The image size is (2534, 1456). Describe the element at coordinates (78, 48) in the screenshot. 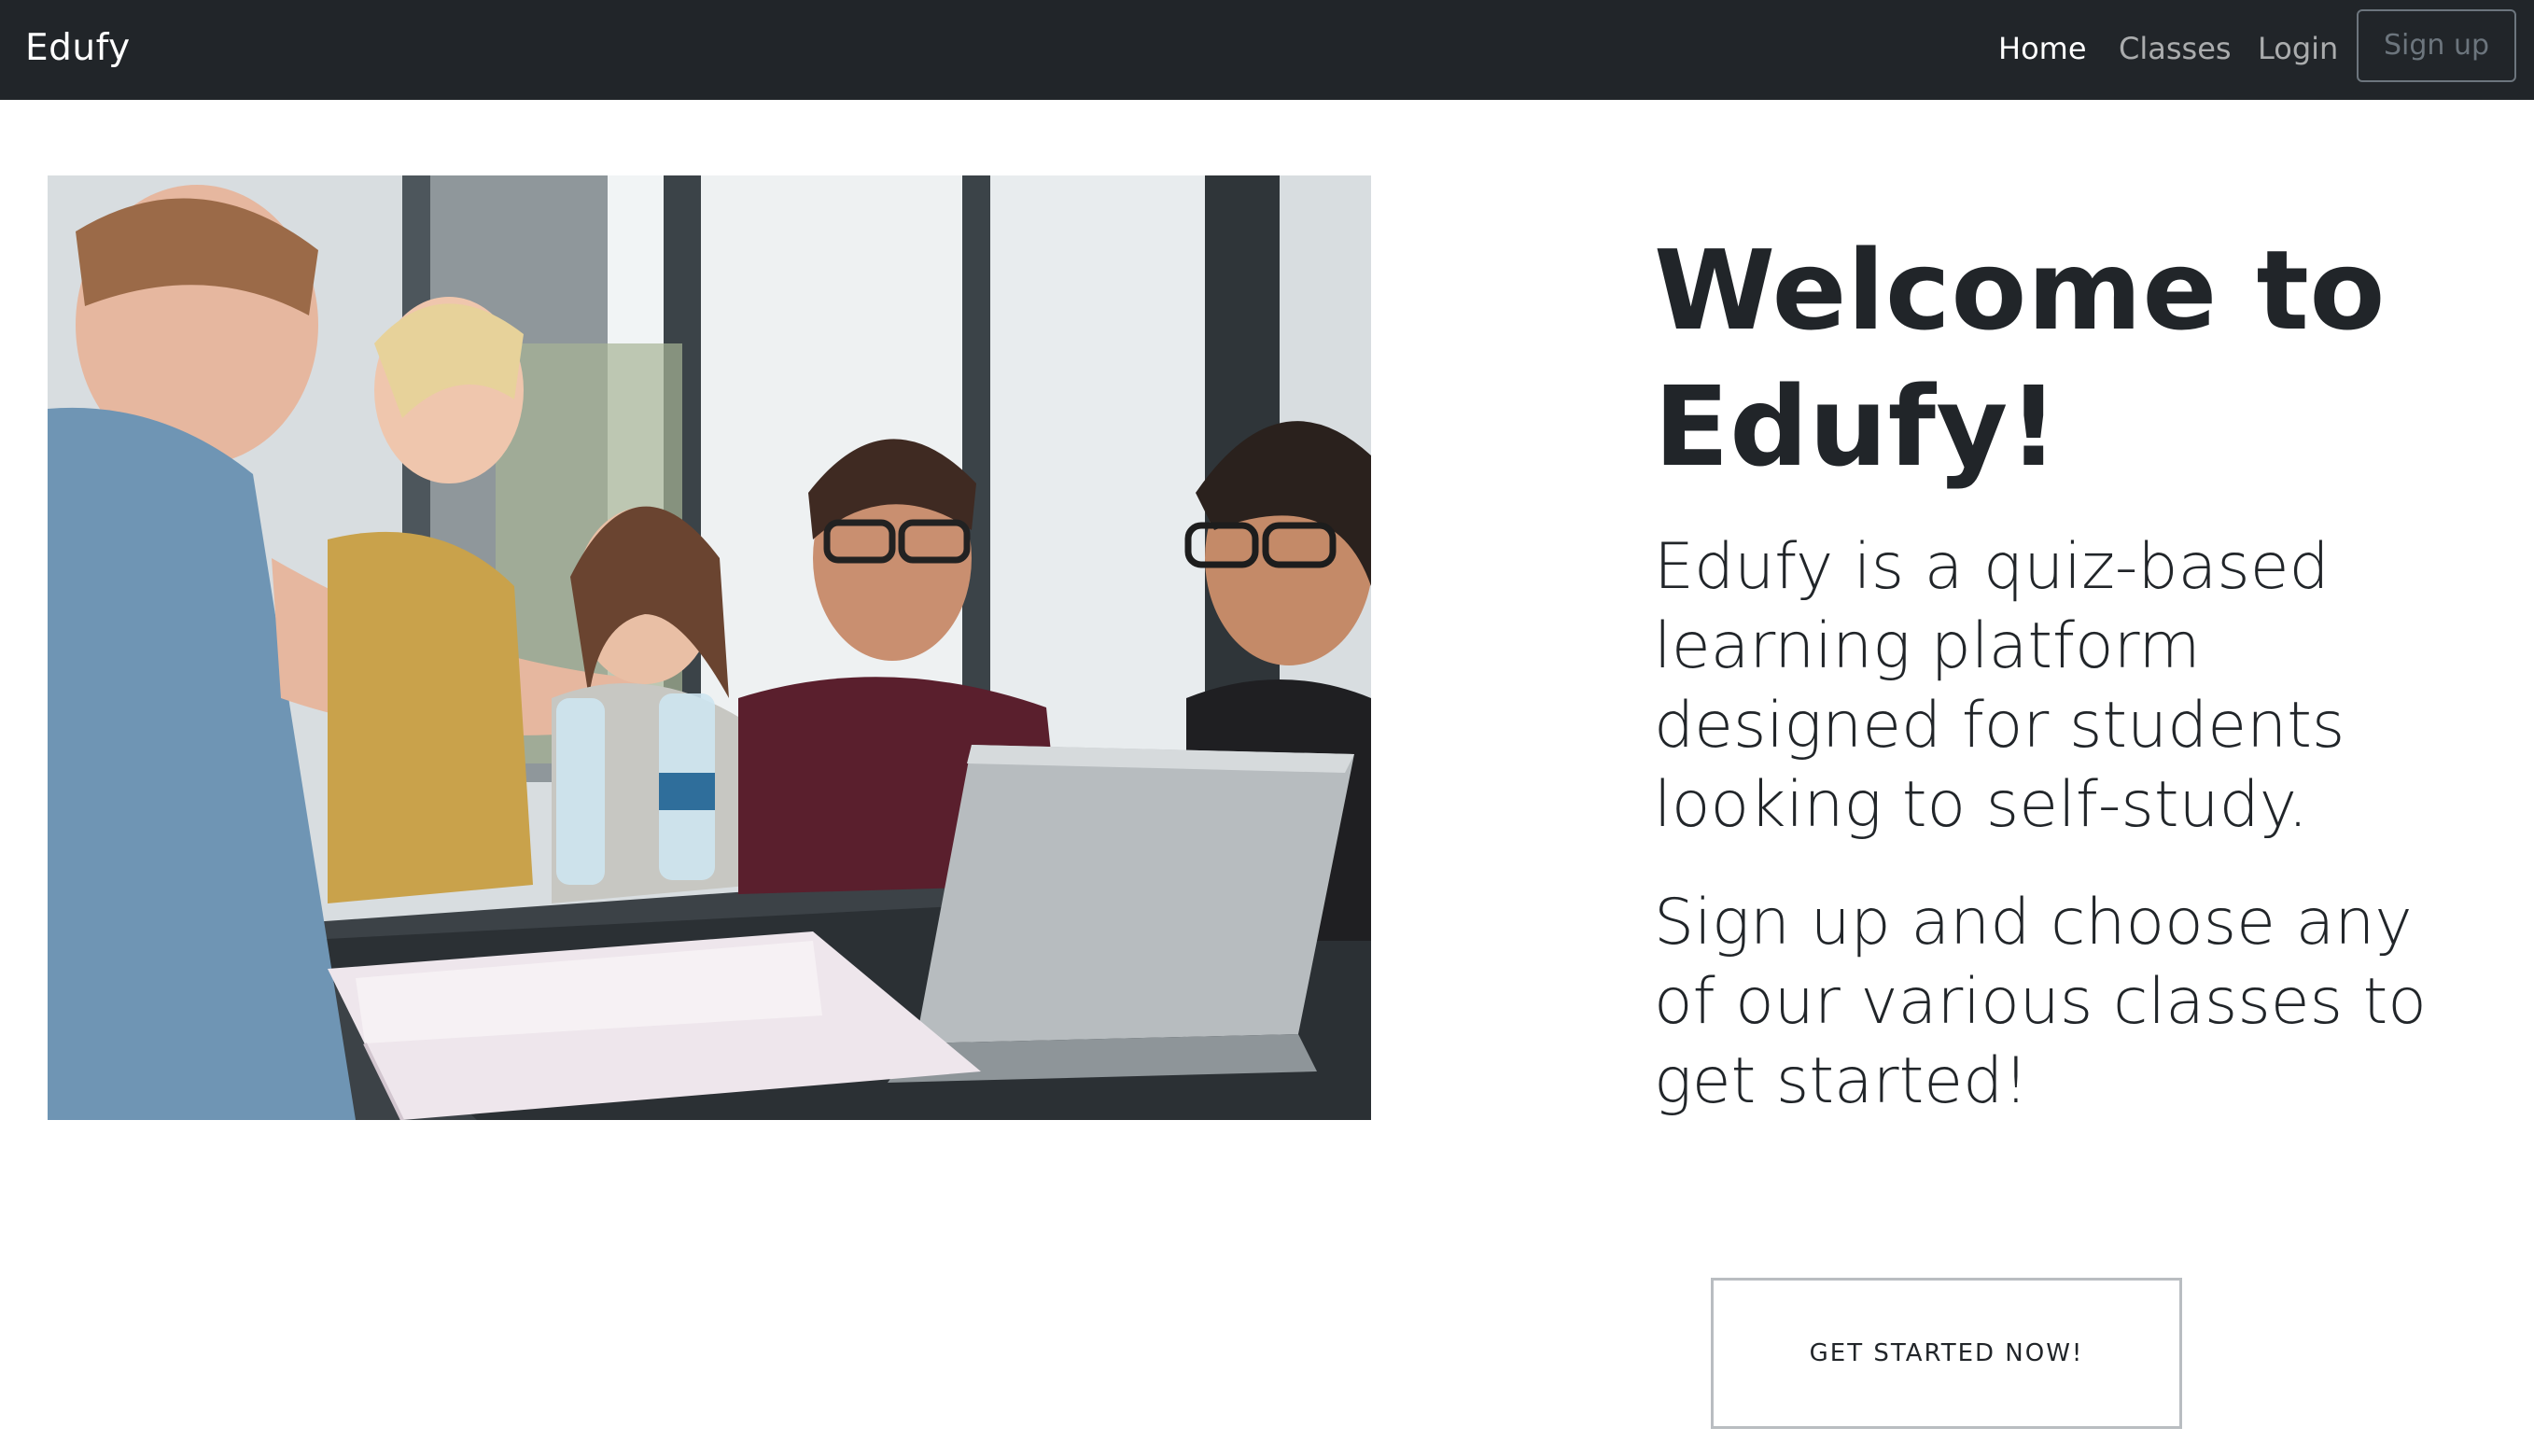

I see `brand-logo-text: Edufy` at that location.